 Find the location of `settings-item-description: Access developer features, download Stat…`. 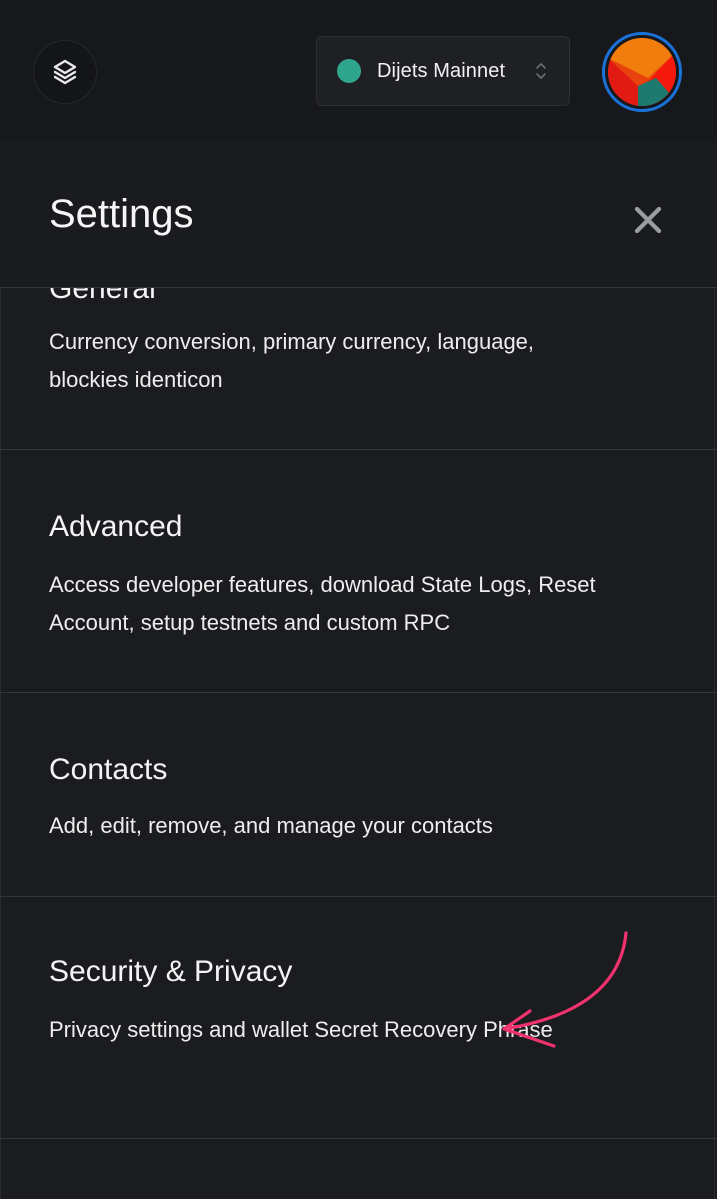

settings-item-description: Access developer features, download Stat… is located at coordinates (322, 603).